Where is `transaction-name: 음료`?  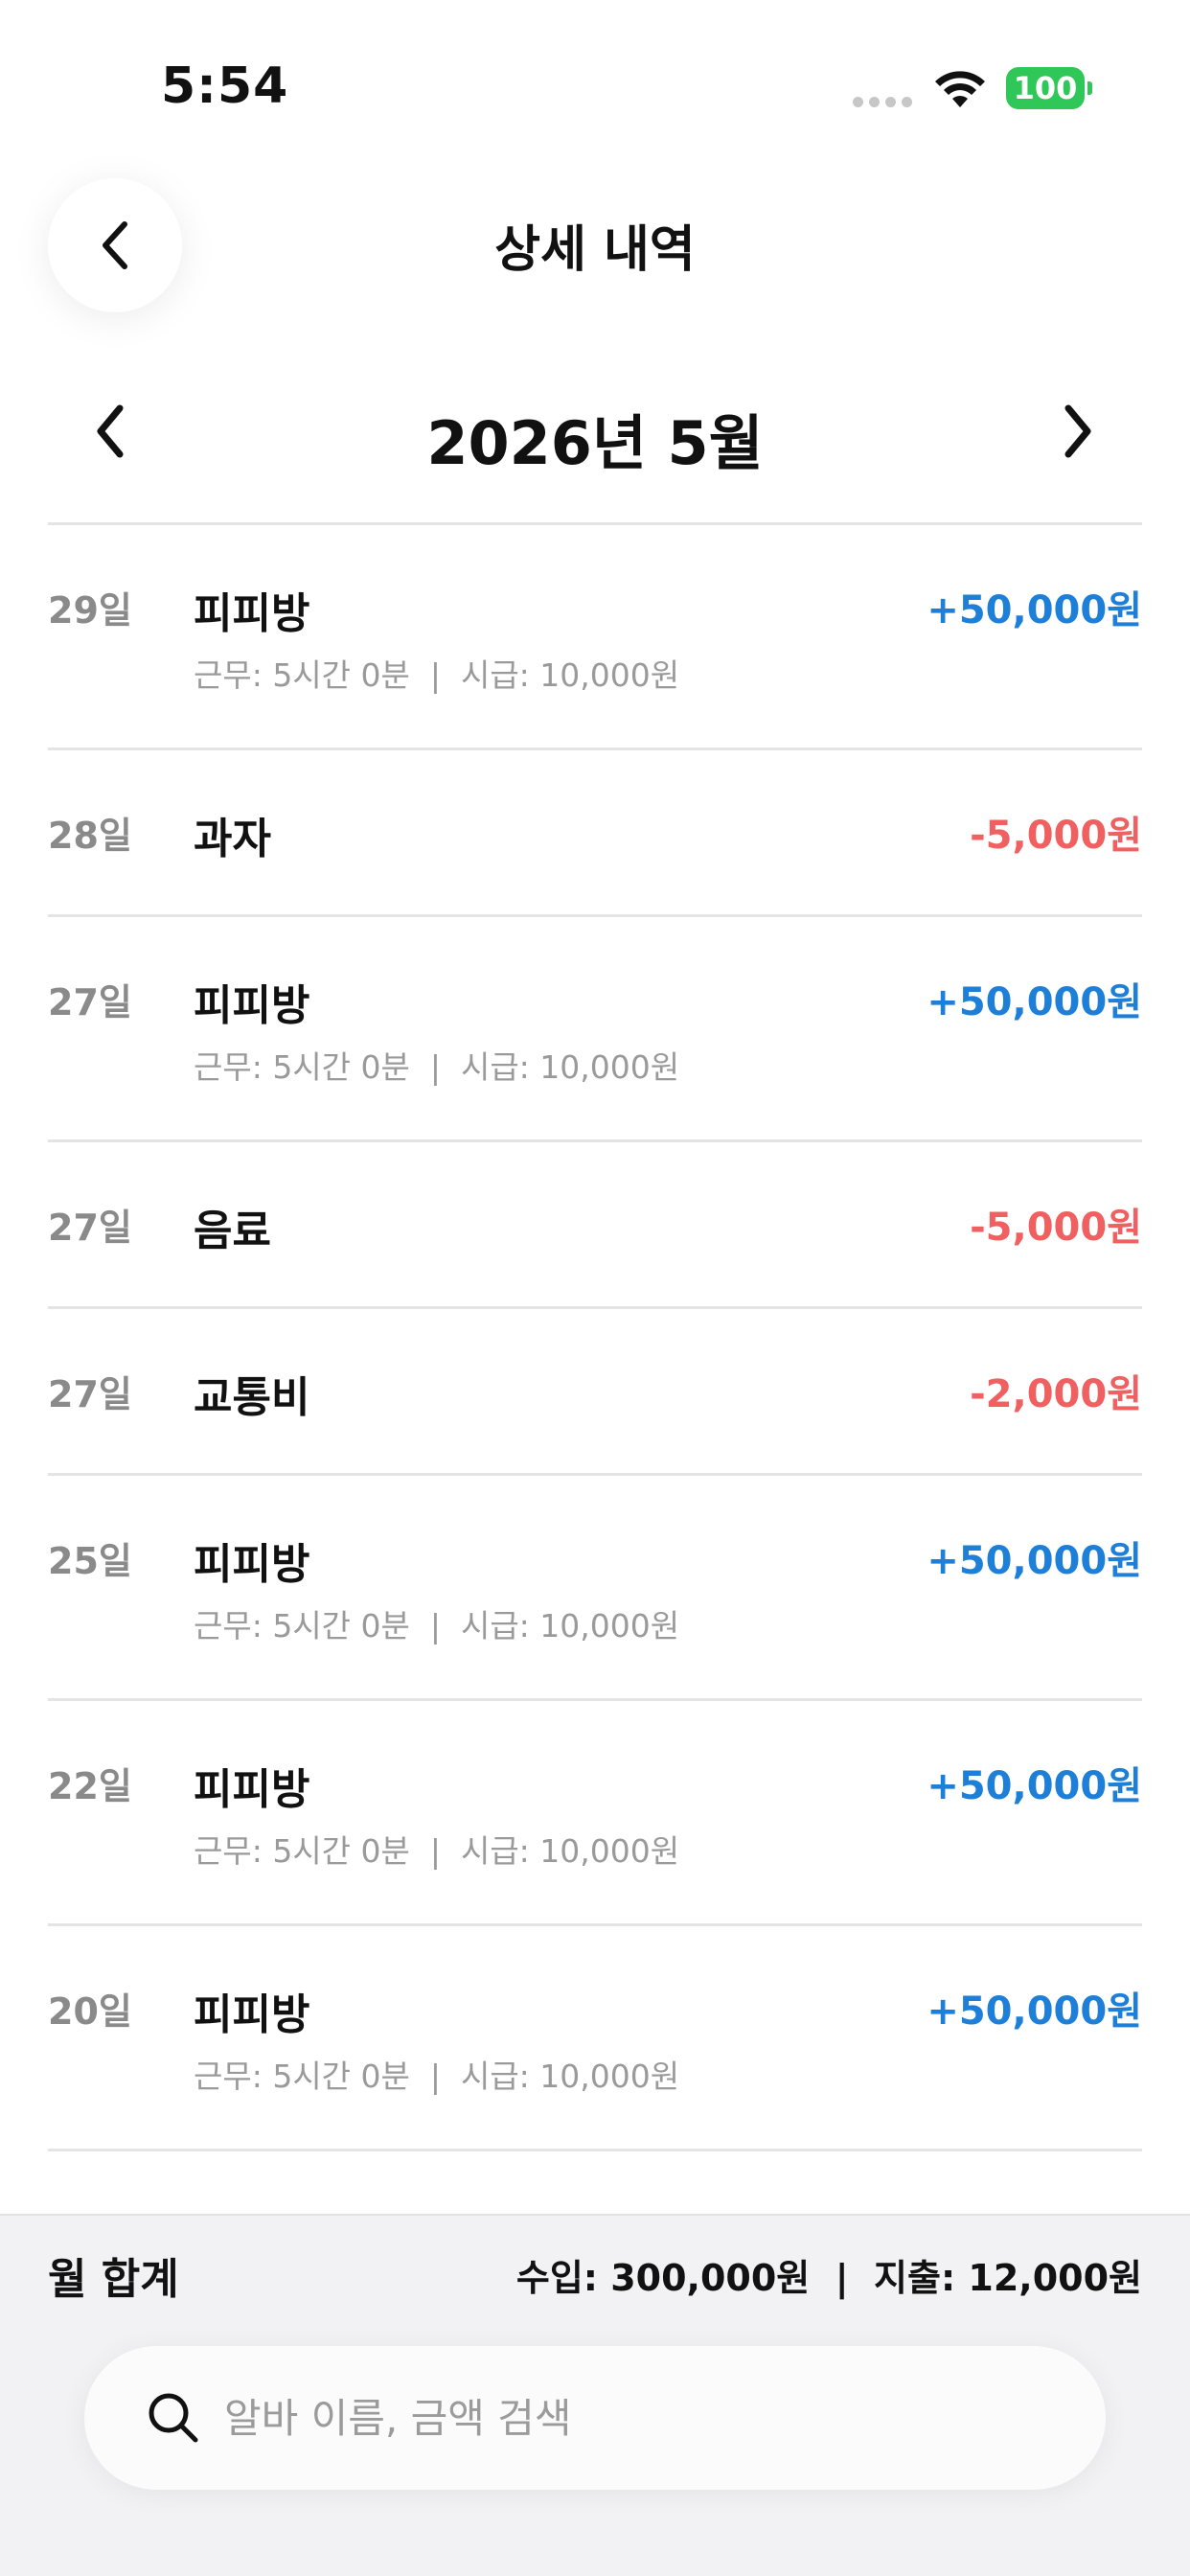 transaction-name: 음료 is located at coordinates (233, 1231).